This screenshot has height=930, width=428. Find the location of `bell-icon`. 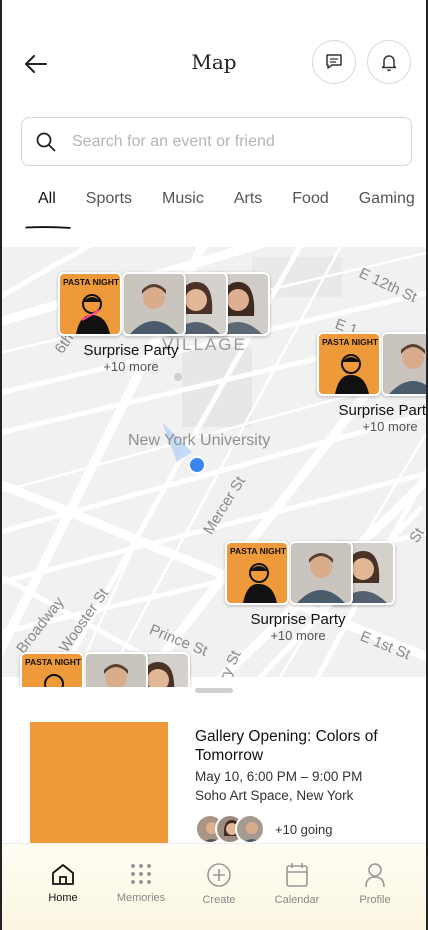

bell-icon is located at coordinates (389, 63).